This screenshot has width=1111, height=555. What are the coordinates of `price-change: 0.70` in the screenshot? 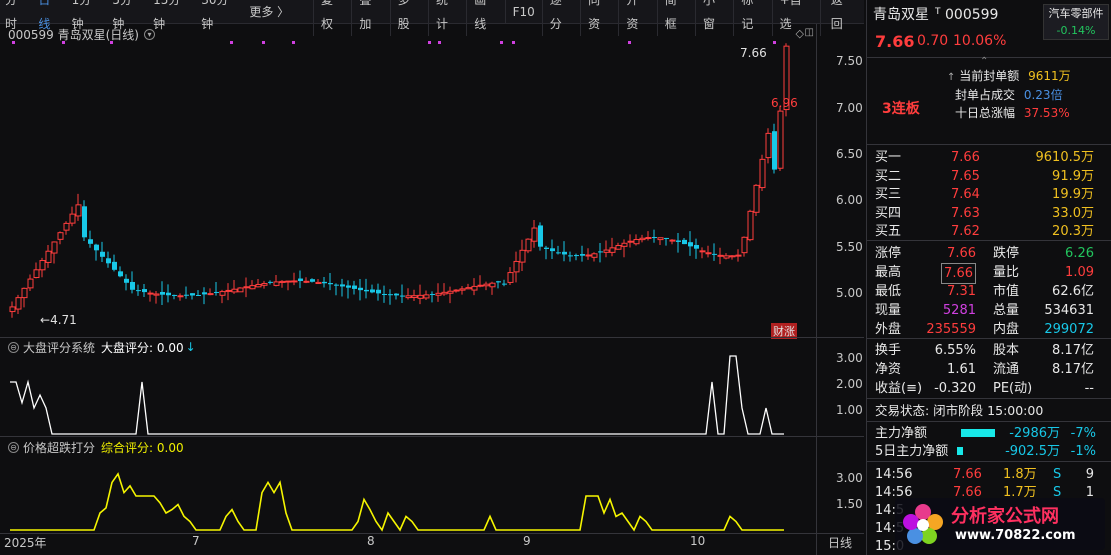 It's located at (933, 41).